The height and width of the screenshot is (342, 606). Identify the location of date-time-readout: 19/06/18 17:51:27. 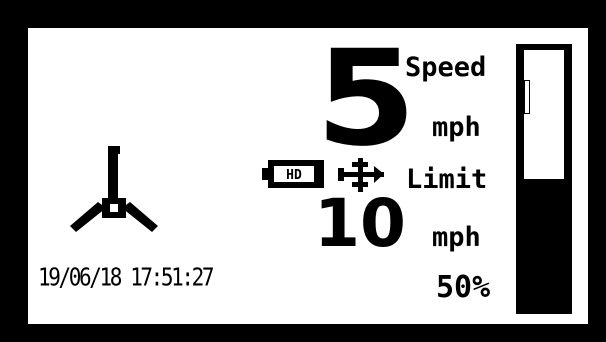
(126, 277).